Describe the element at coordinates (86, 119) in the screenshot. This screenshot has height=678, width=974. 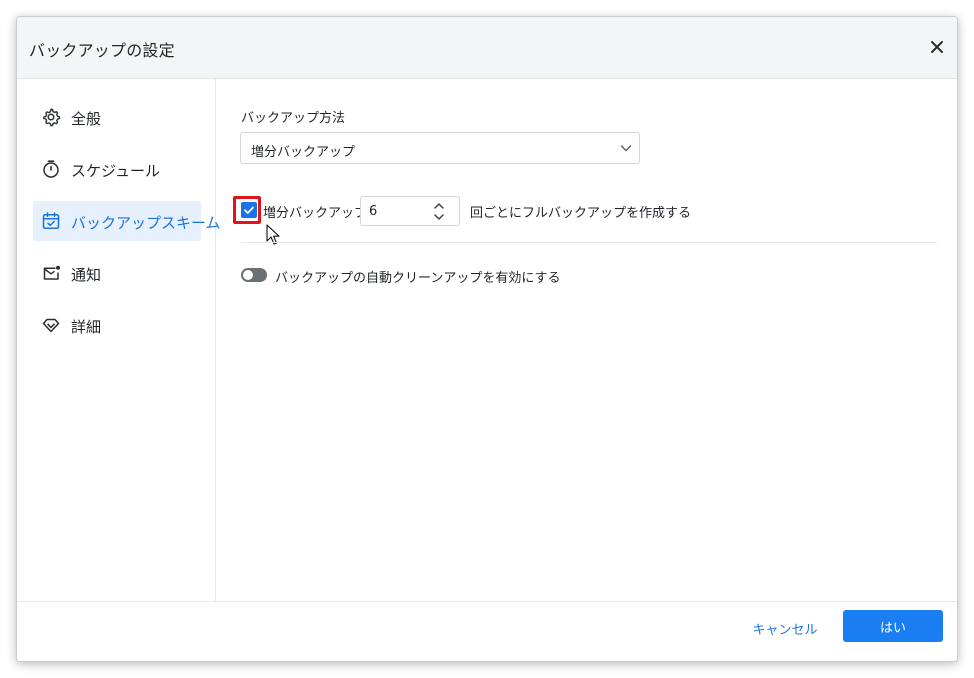
I see `sidebar-item-label: 全般` at that location.